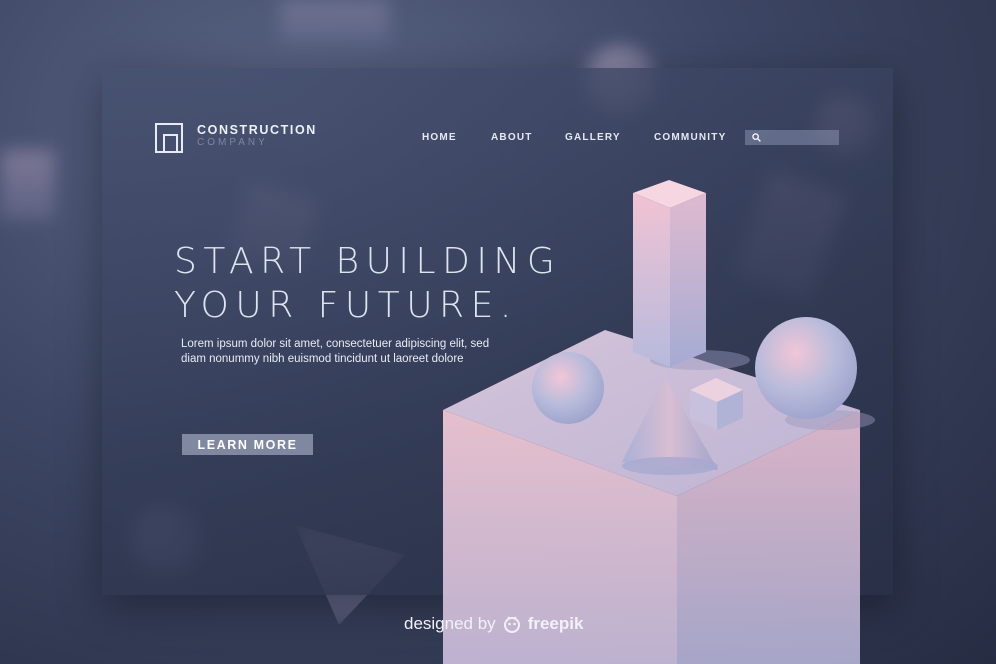  Describe the element at coordinates (568, 388) in the screenshot. I see `sphere-small` at that location.